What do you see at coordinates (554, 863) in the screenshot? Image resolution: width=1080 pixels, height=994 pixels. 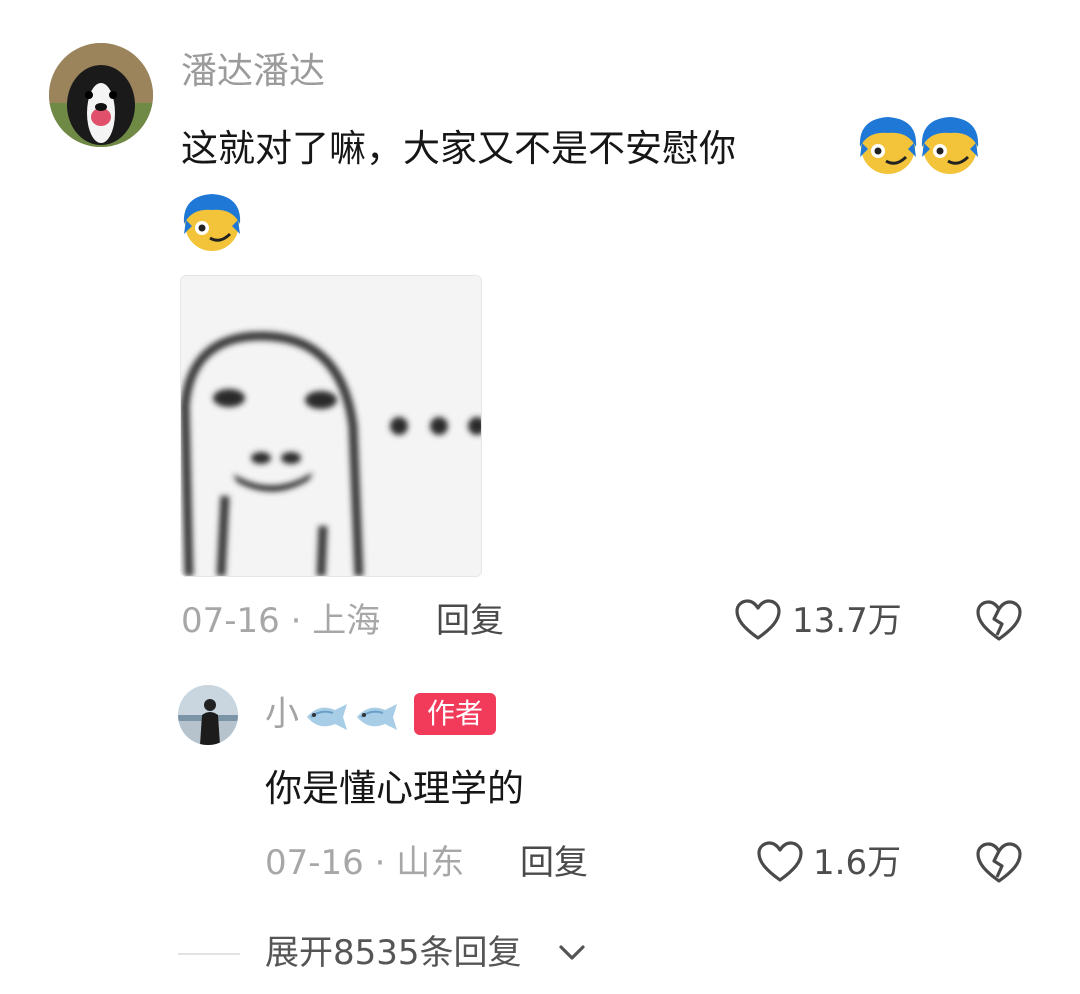 I see `reply-reply-button: 回复` at bounding box center [554, 863].